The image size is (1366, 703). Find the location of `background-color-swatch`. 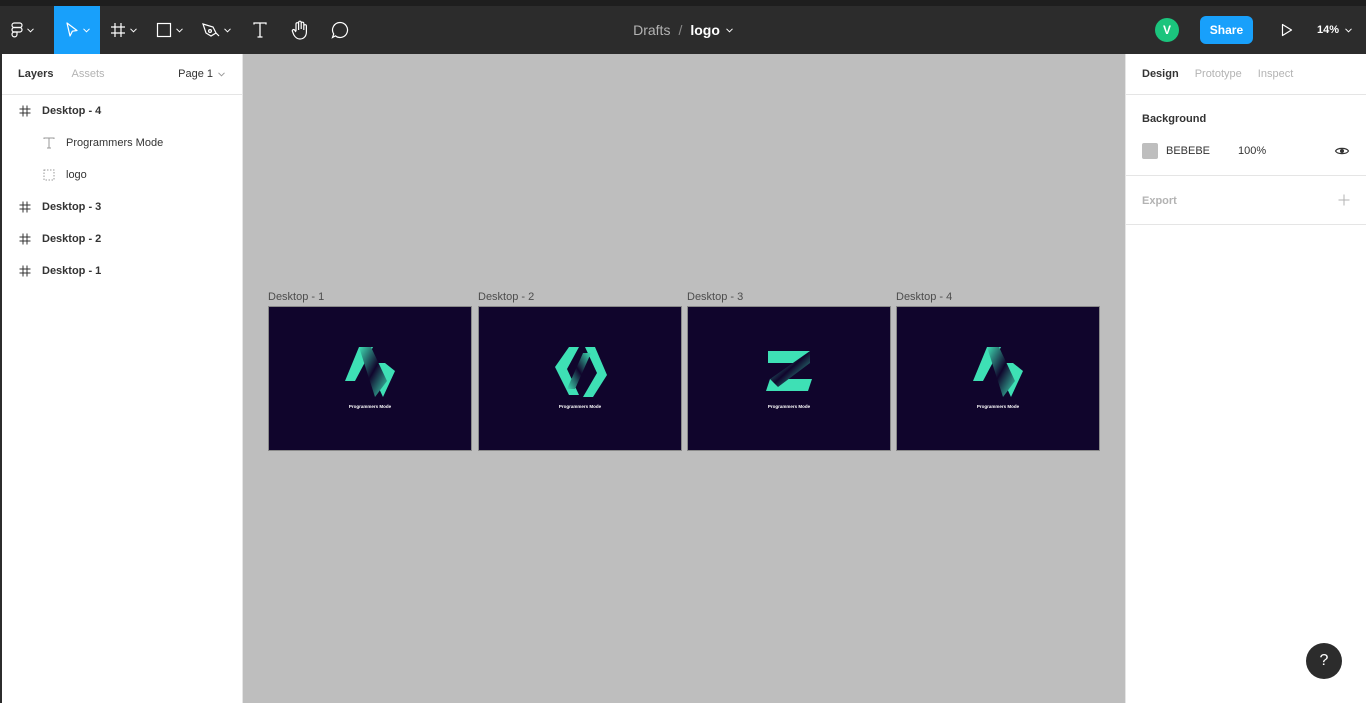

background-color-swatch is located at coordinates (1150, 151).